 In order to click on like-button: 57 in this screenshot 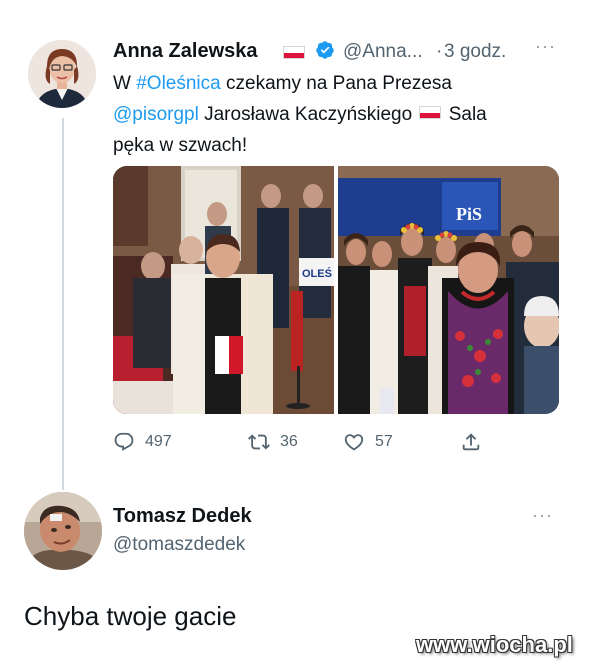, I will do `click(368, 442)`.